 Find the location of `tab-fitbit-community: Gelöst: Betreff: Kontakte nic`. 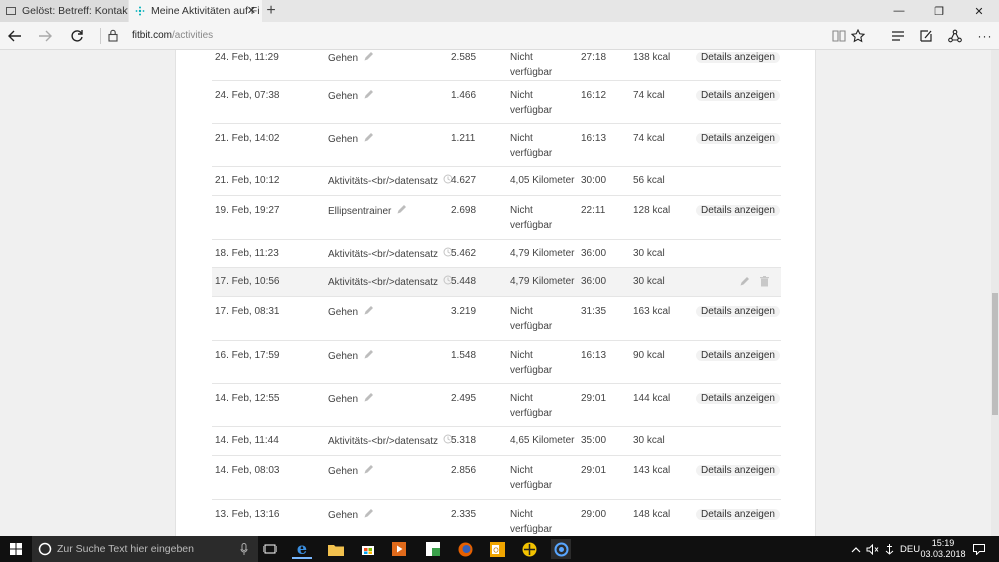

tab-fitbit-community: Gelöst: Betreff: Kontakte nic is located at coordinates (64, 11).